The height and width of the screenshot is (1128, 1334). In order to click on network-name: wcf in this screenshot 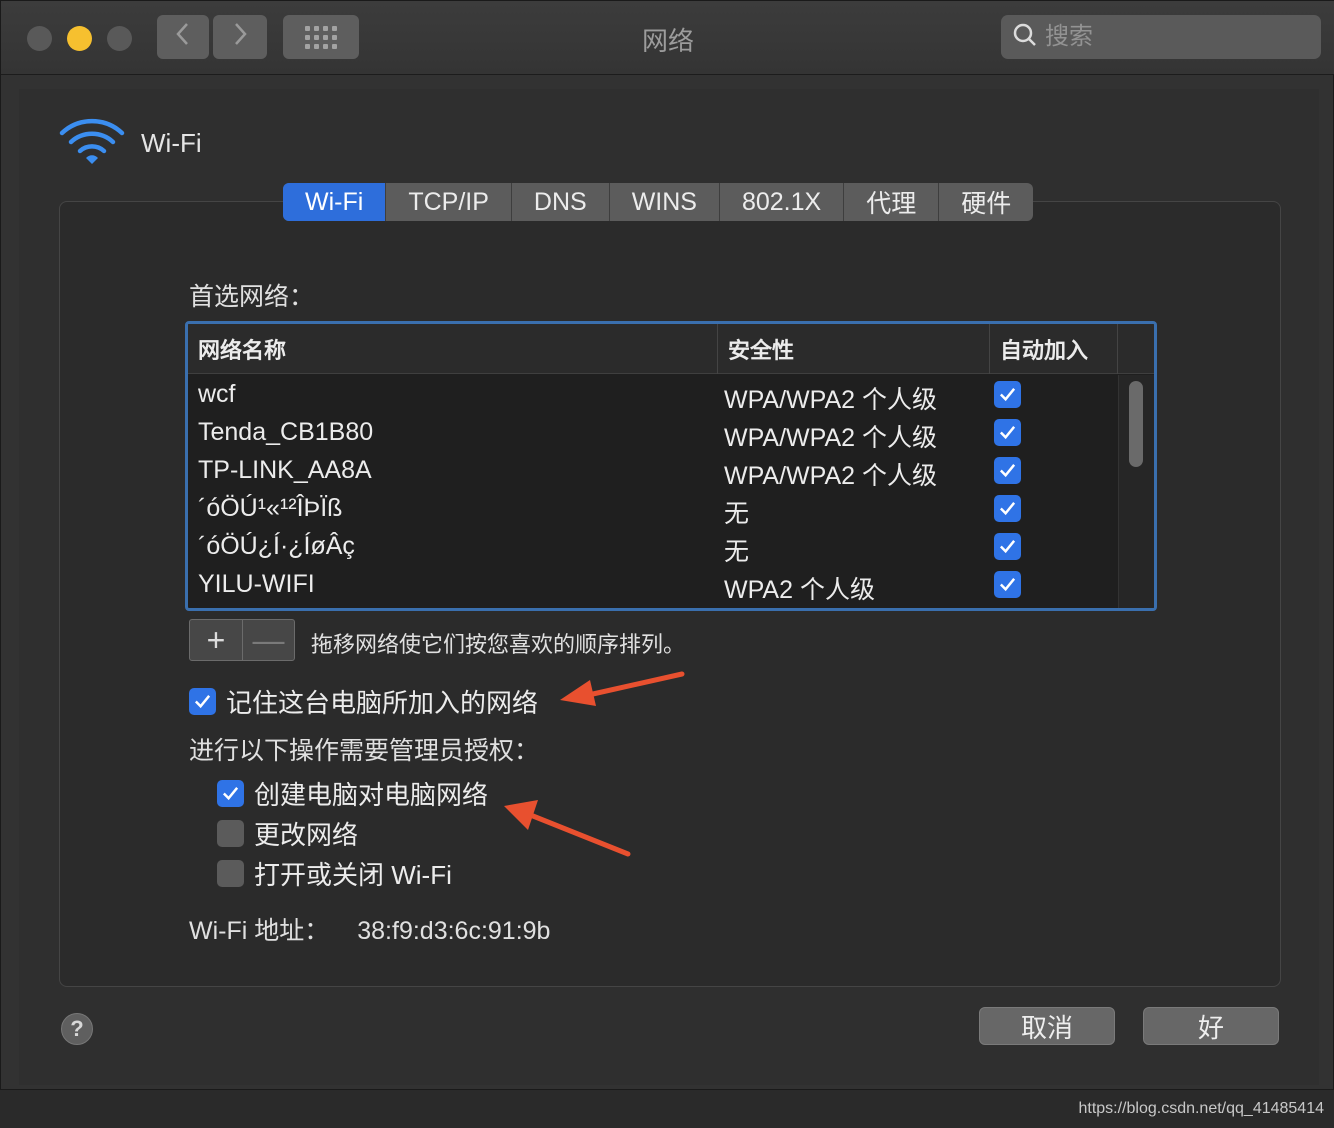, I will do `click(217, 394)`.